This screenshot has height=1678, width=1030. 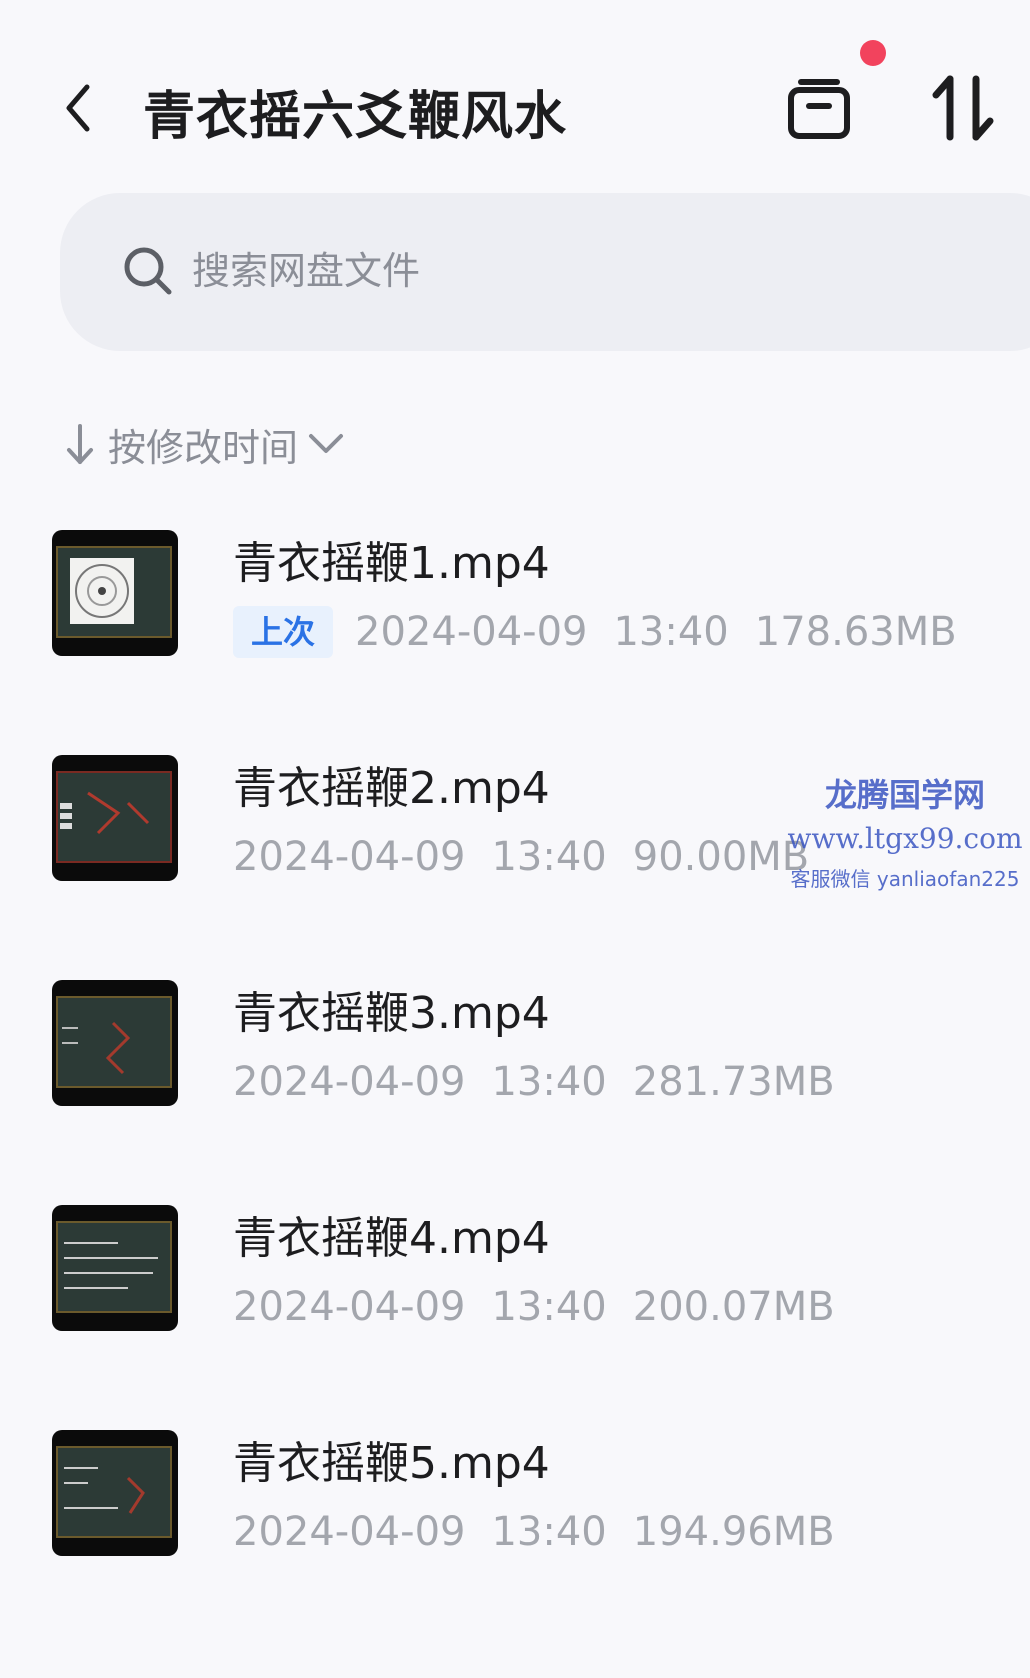 I want to click on search-icon, so click(x=148, y=271).